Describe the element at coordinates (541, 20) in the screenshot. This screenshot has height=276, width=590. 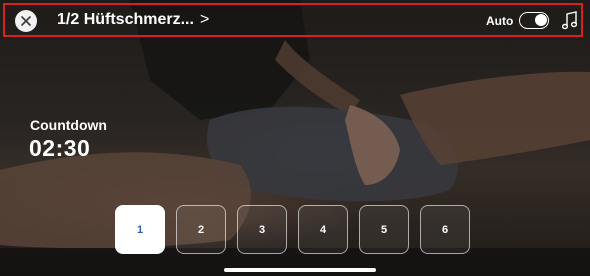
I see `toggle-knob` at that location.